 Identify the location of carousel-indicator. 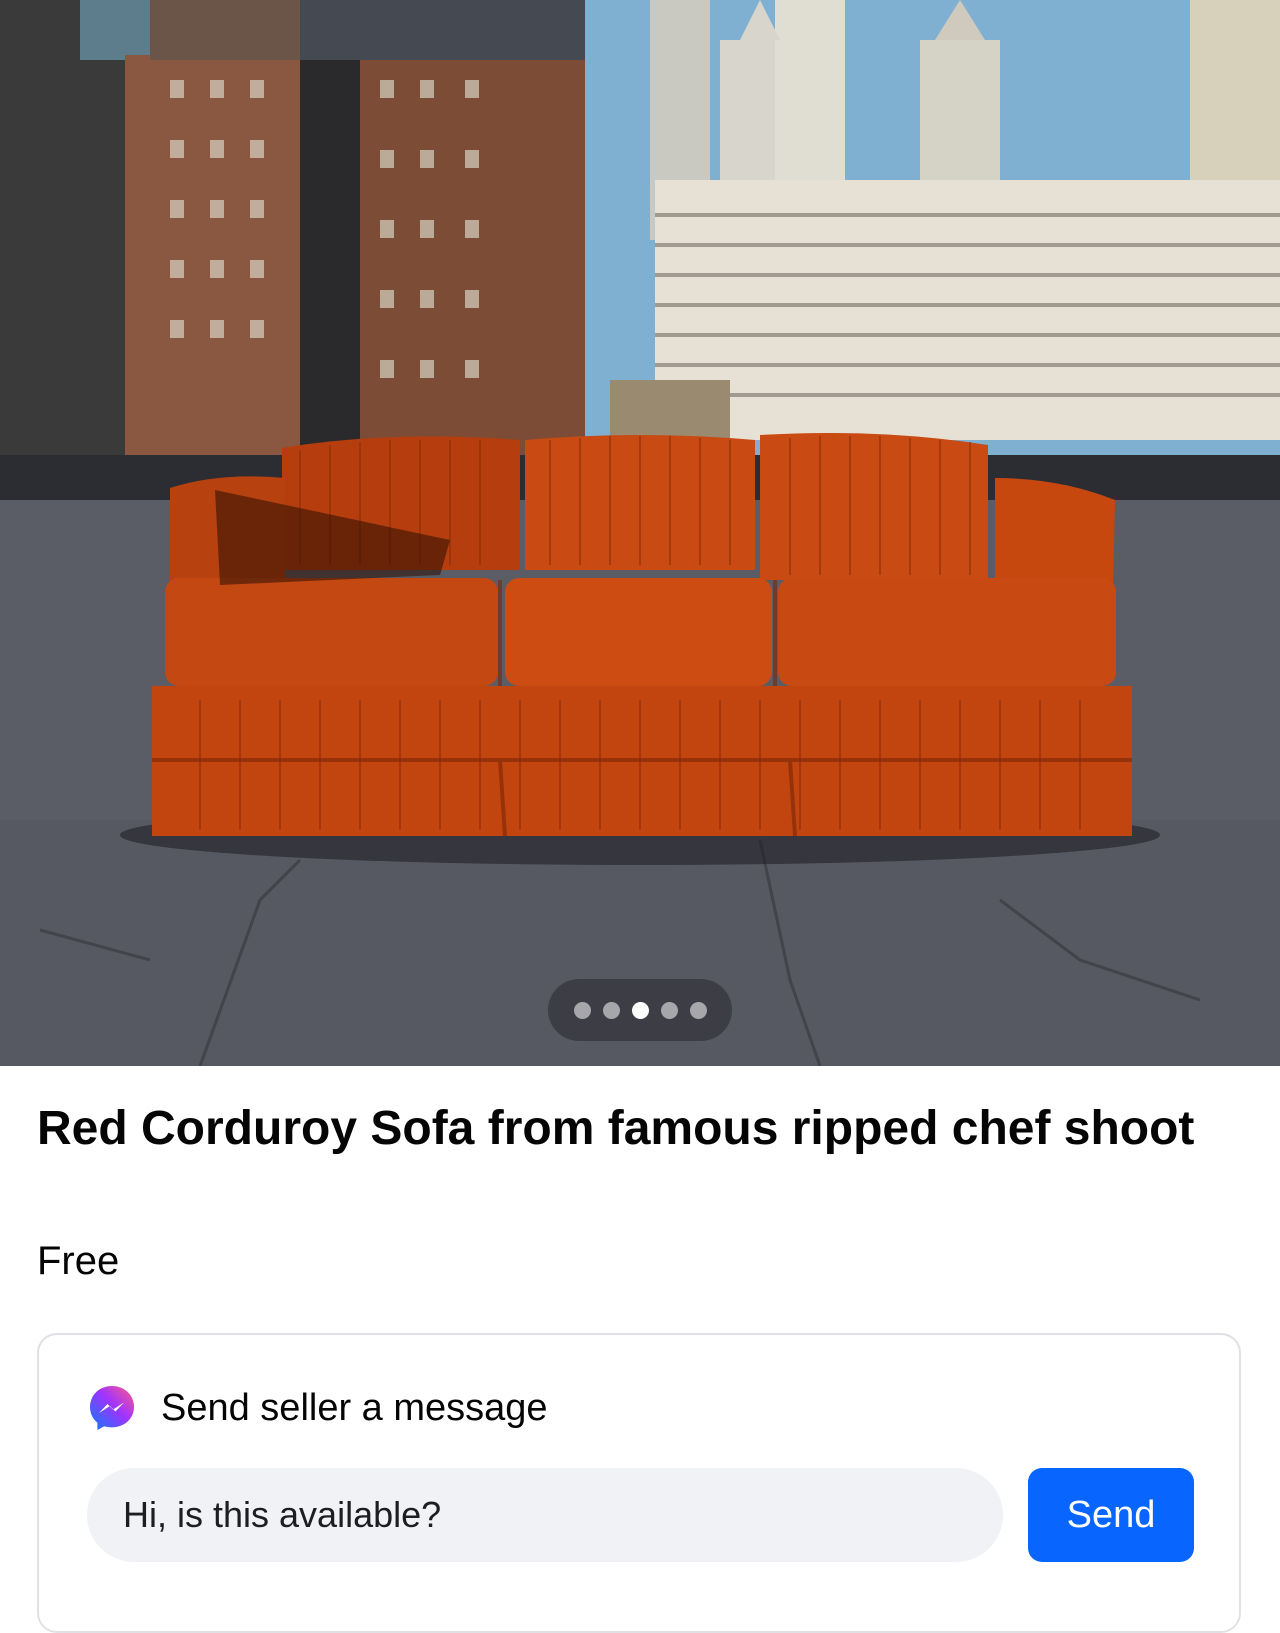
(640, 1010).